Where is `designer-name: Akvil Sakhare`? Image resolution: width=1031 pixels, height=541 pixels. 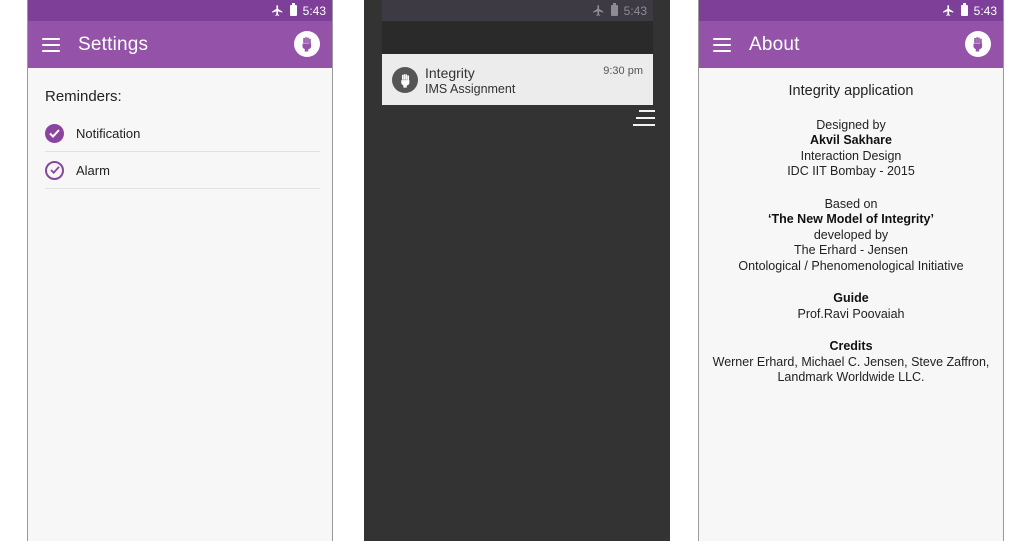 designer-name: Akvil Sakhare is located at coordinates (851, 140).